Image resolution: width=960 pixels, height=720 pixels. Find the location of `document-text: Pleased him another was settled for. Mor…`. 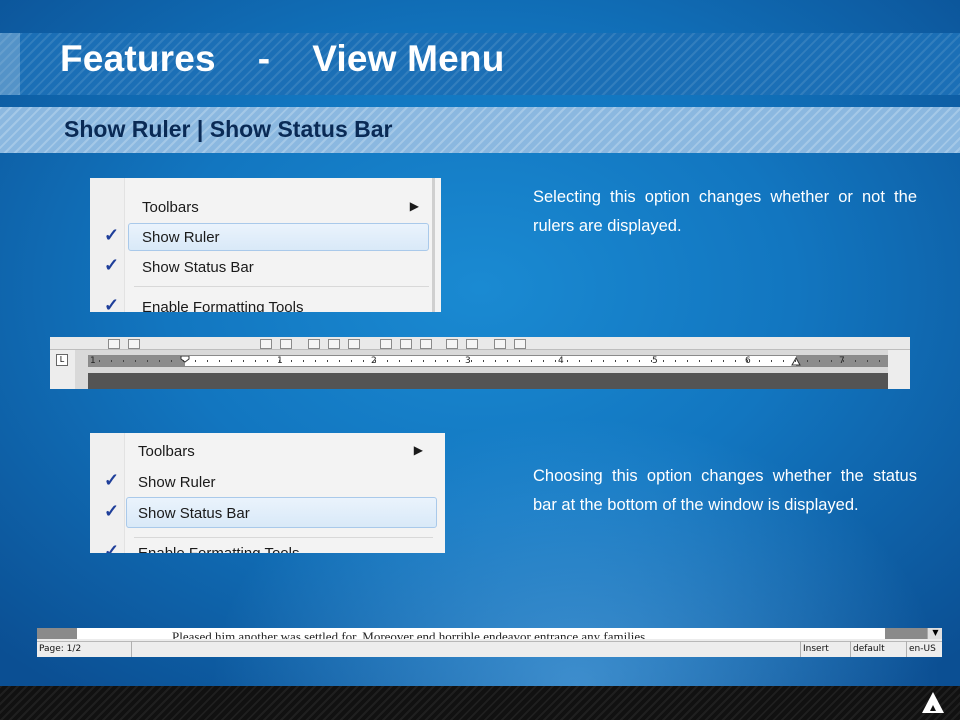

document-text: Pleased him another was settled for. Mor… is located at coordinates (410, 634).